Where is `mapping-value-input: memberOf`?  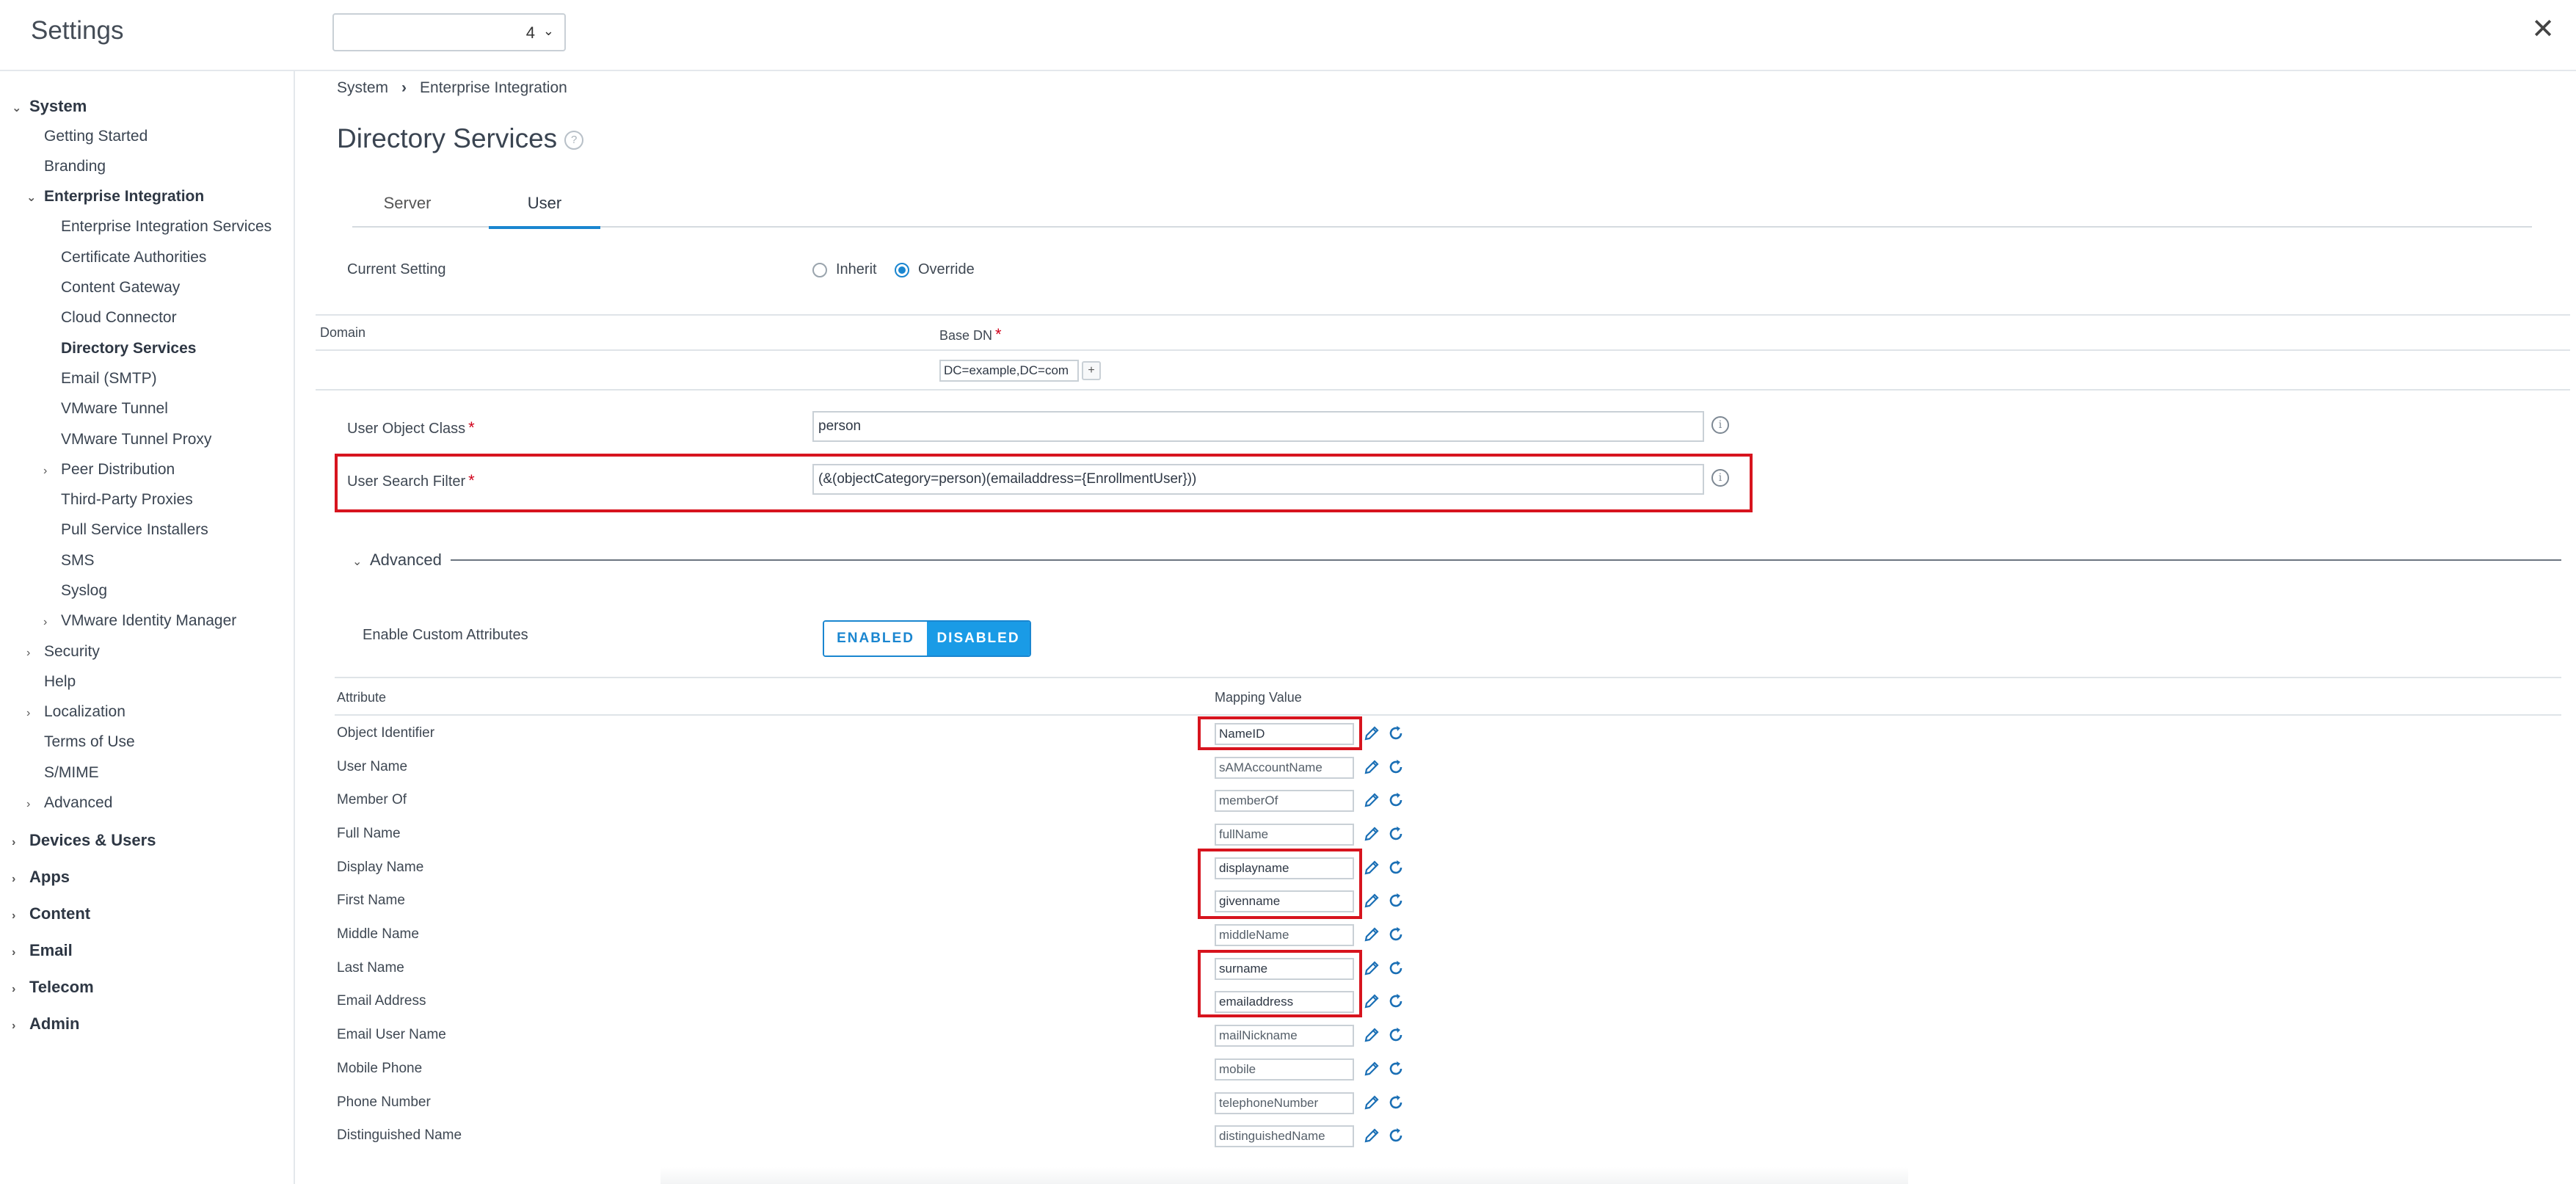 mapping-value-input: memberOf is located at coordinates (1284, 801).